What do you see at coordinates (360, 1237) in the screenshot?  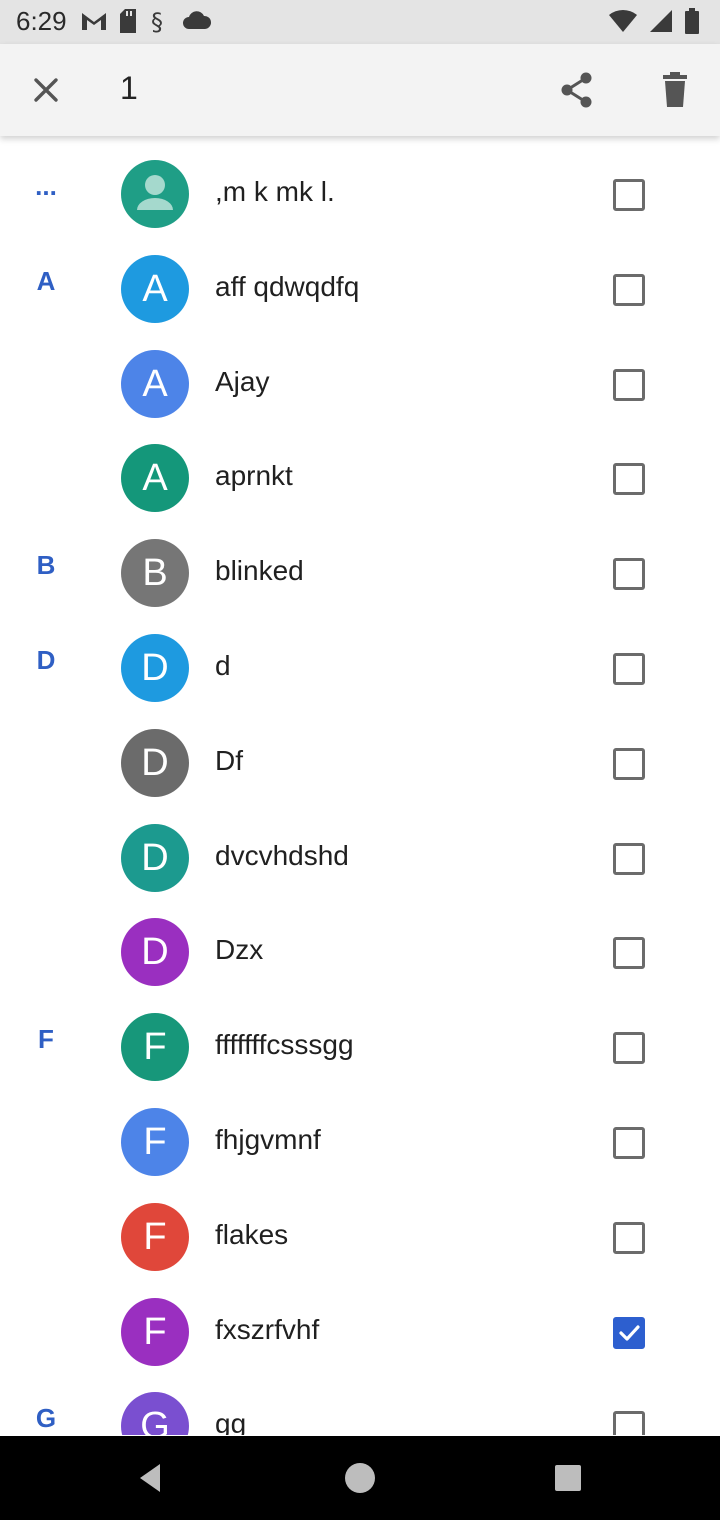 I see `contact-row: Fflakes` at bounding box center [360, 1237].